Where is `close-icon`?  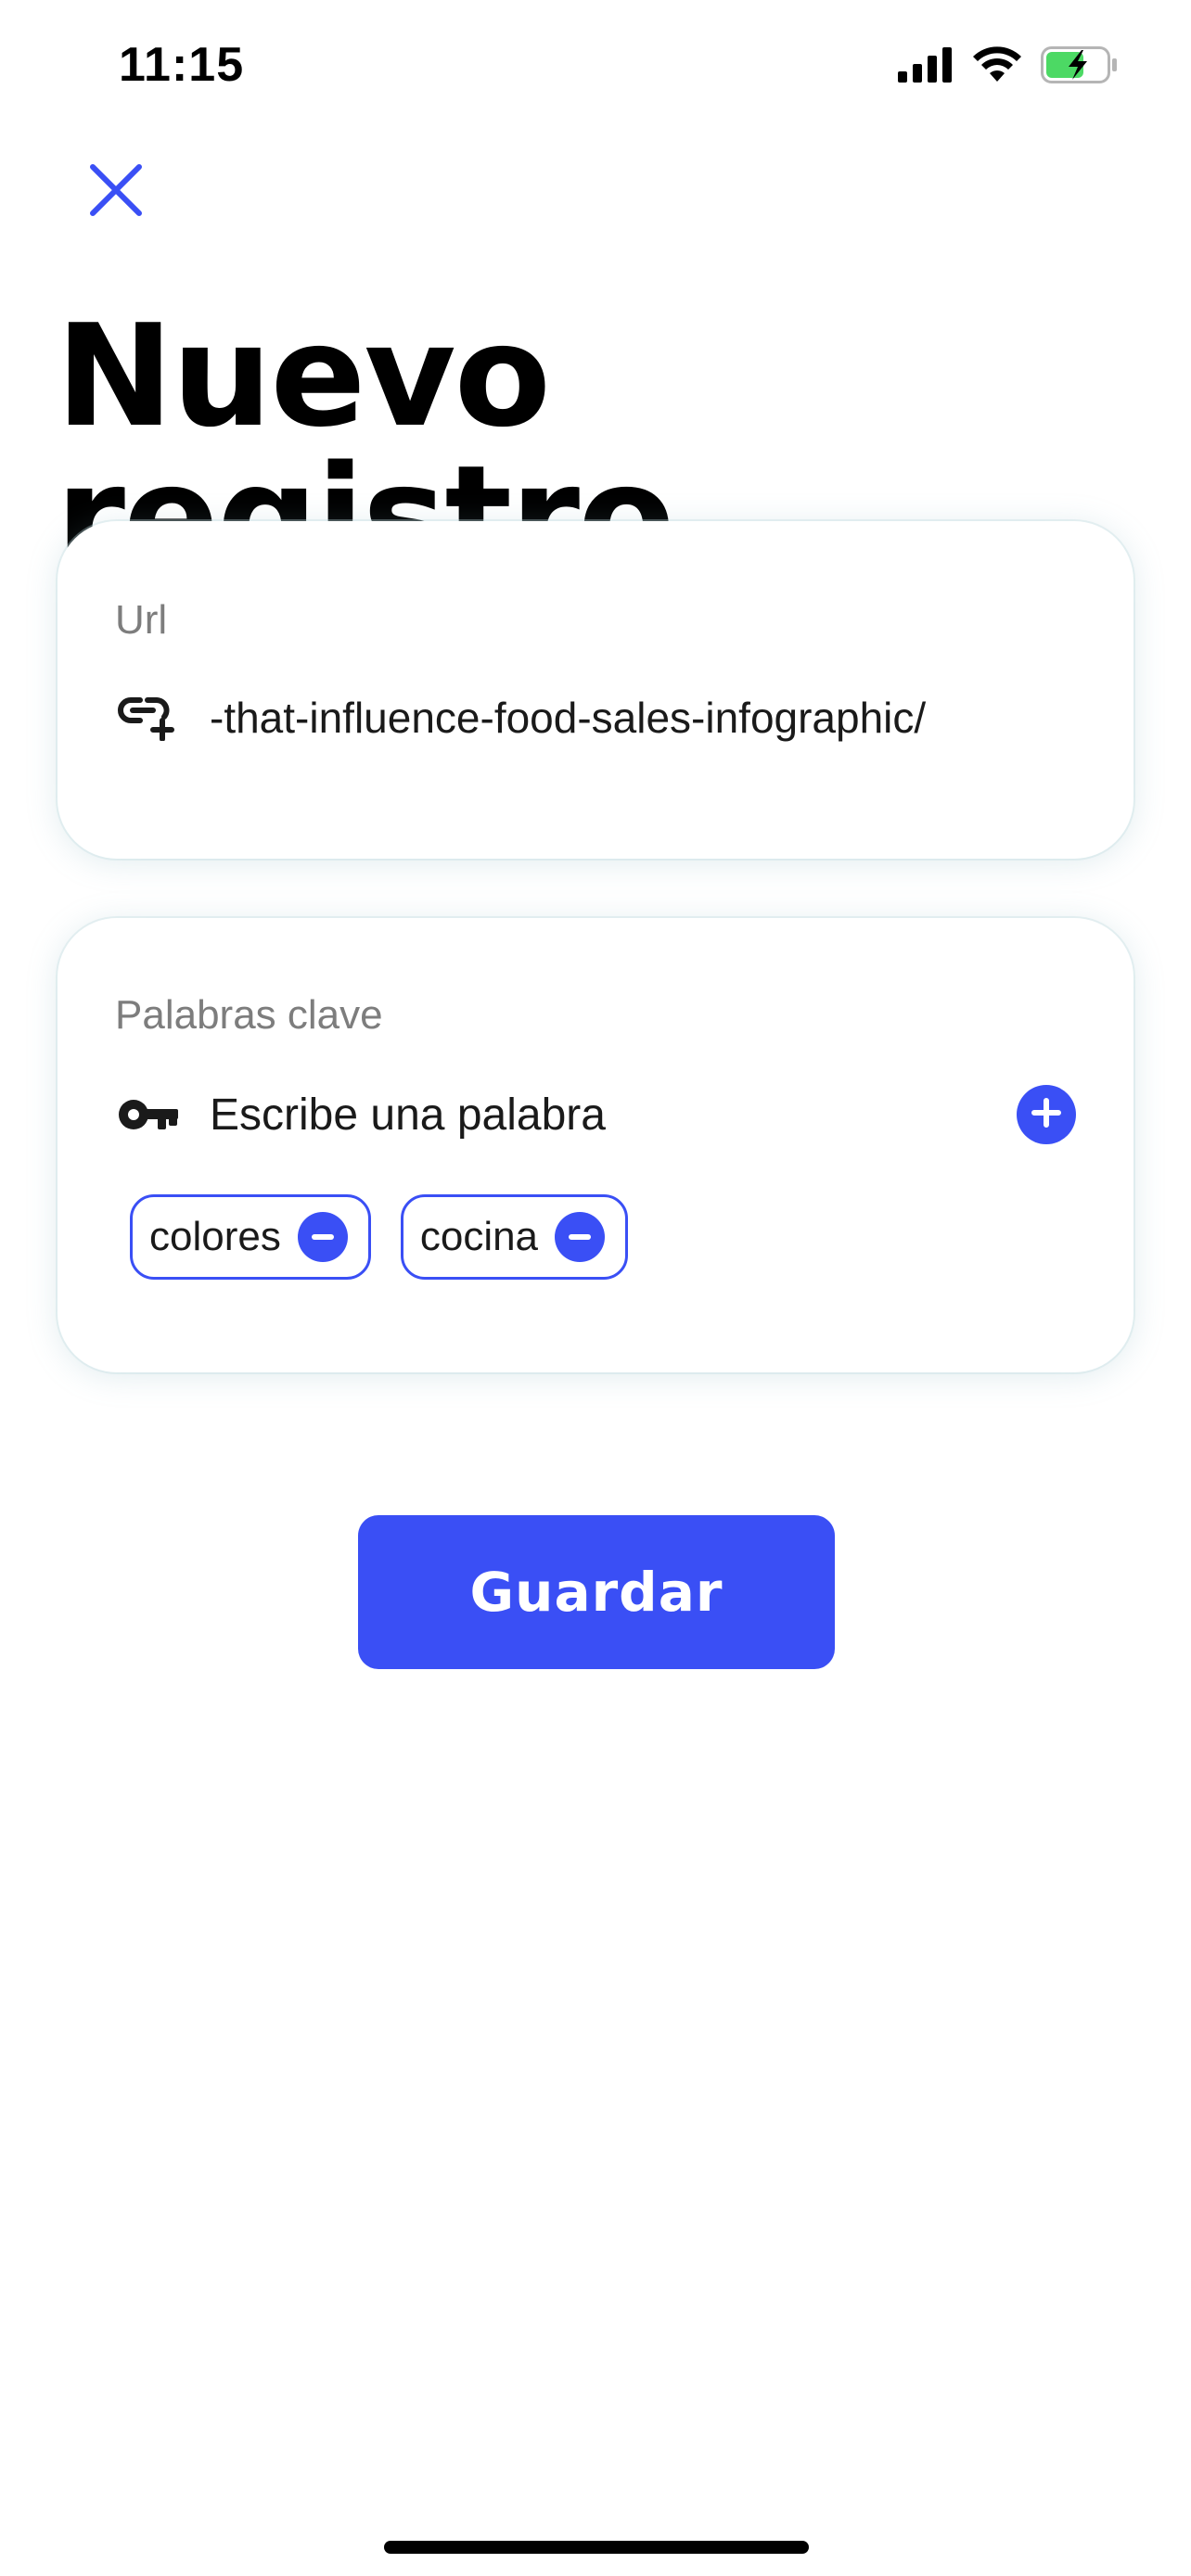 close-icon is located at coordinates (116, 192).